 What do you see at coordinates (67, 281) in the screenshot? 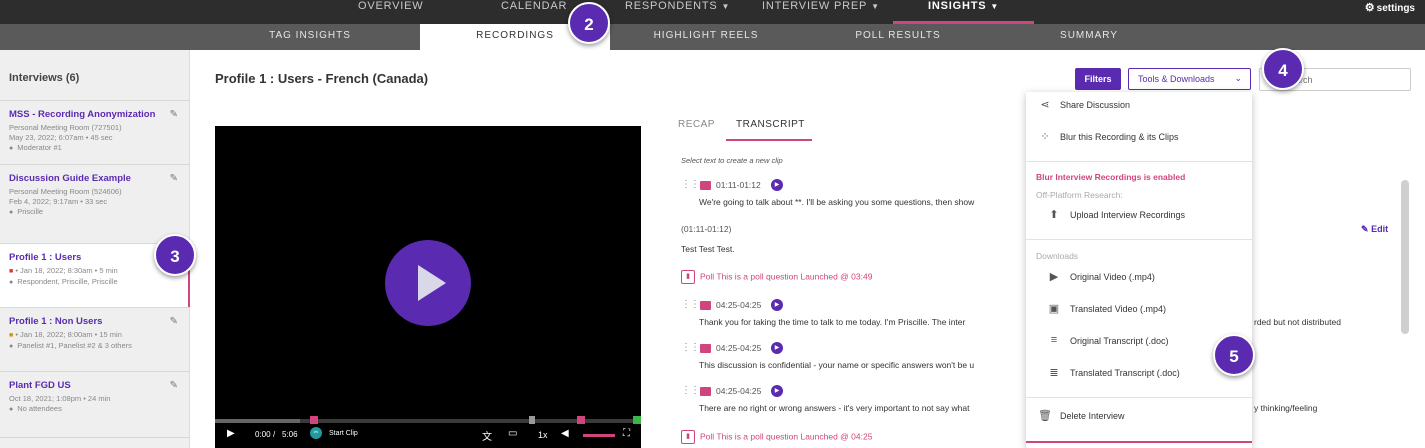
I see `interview-attendees: Respondent, Priscille, Priscille` at bounding box center [67, 281].